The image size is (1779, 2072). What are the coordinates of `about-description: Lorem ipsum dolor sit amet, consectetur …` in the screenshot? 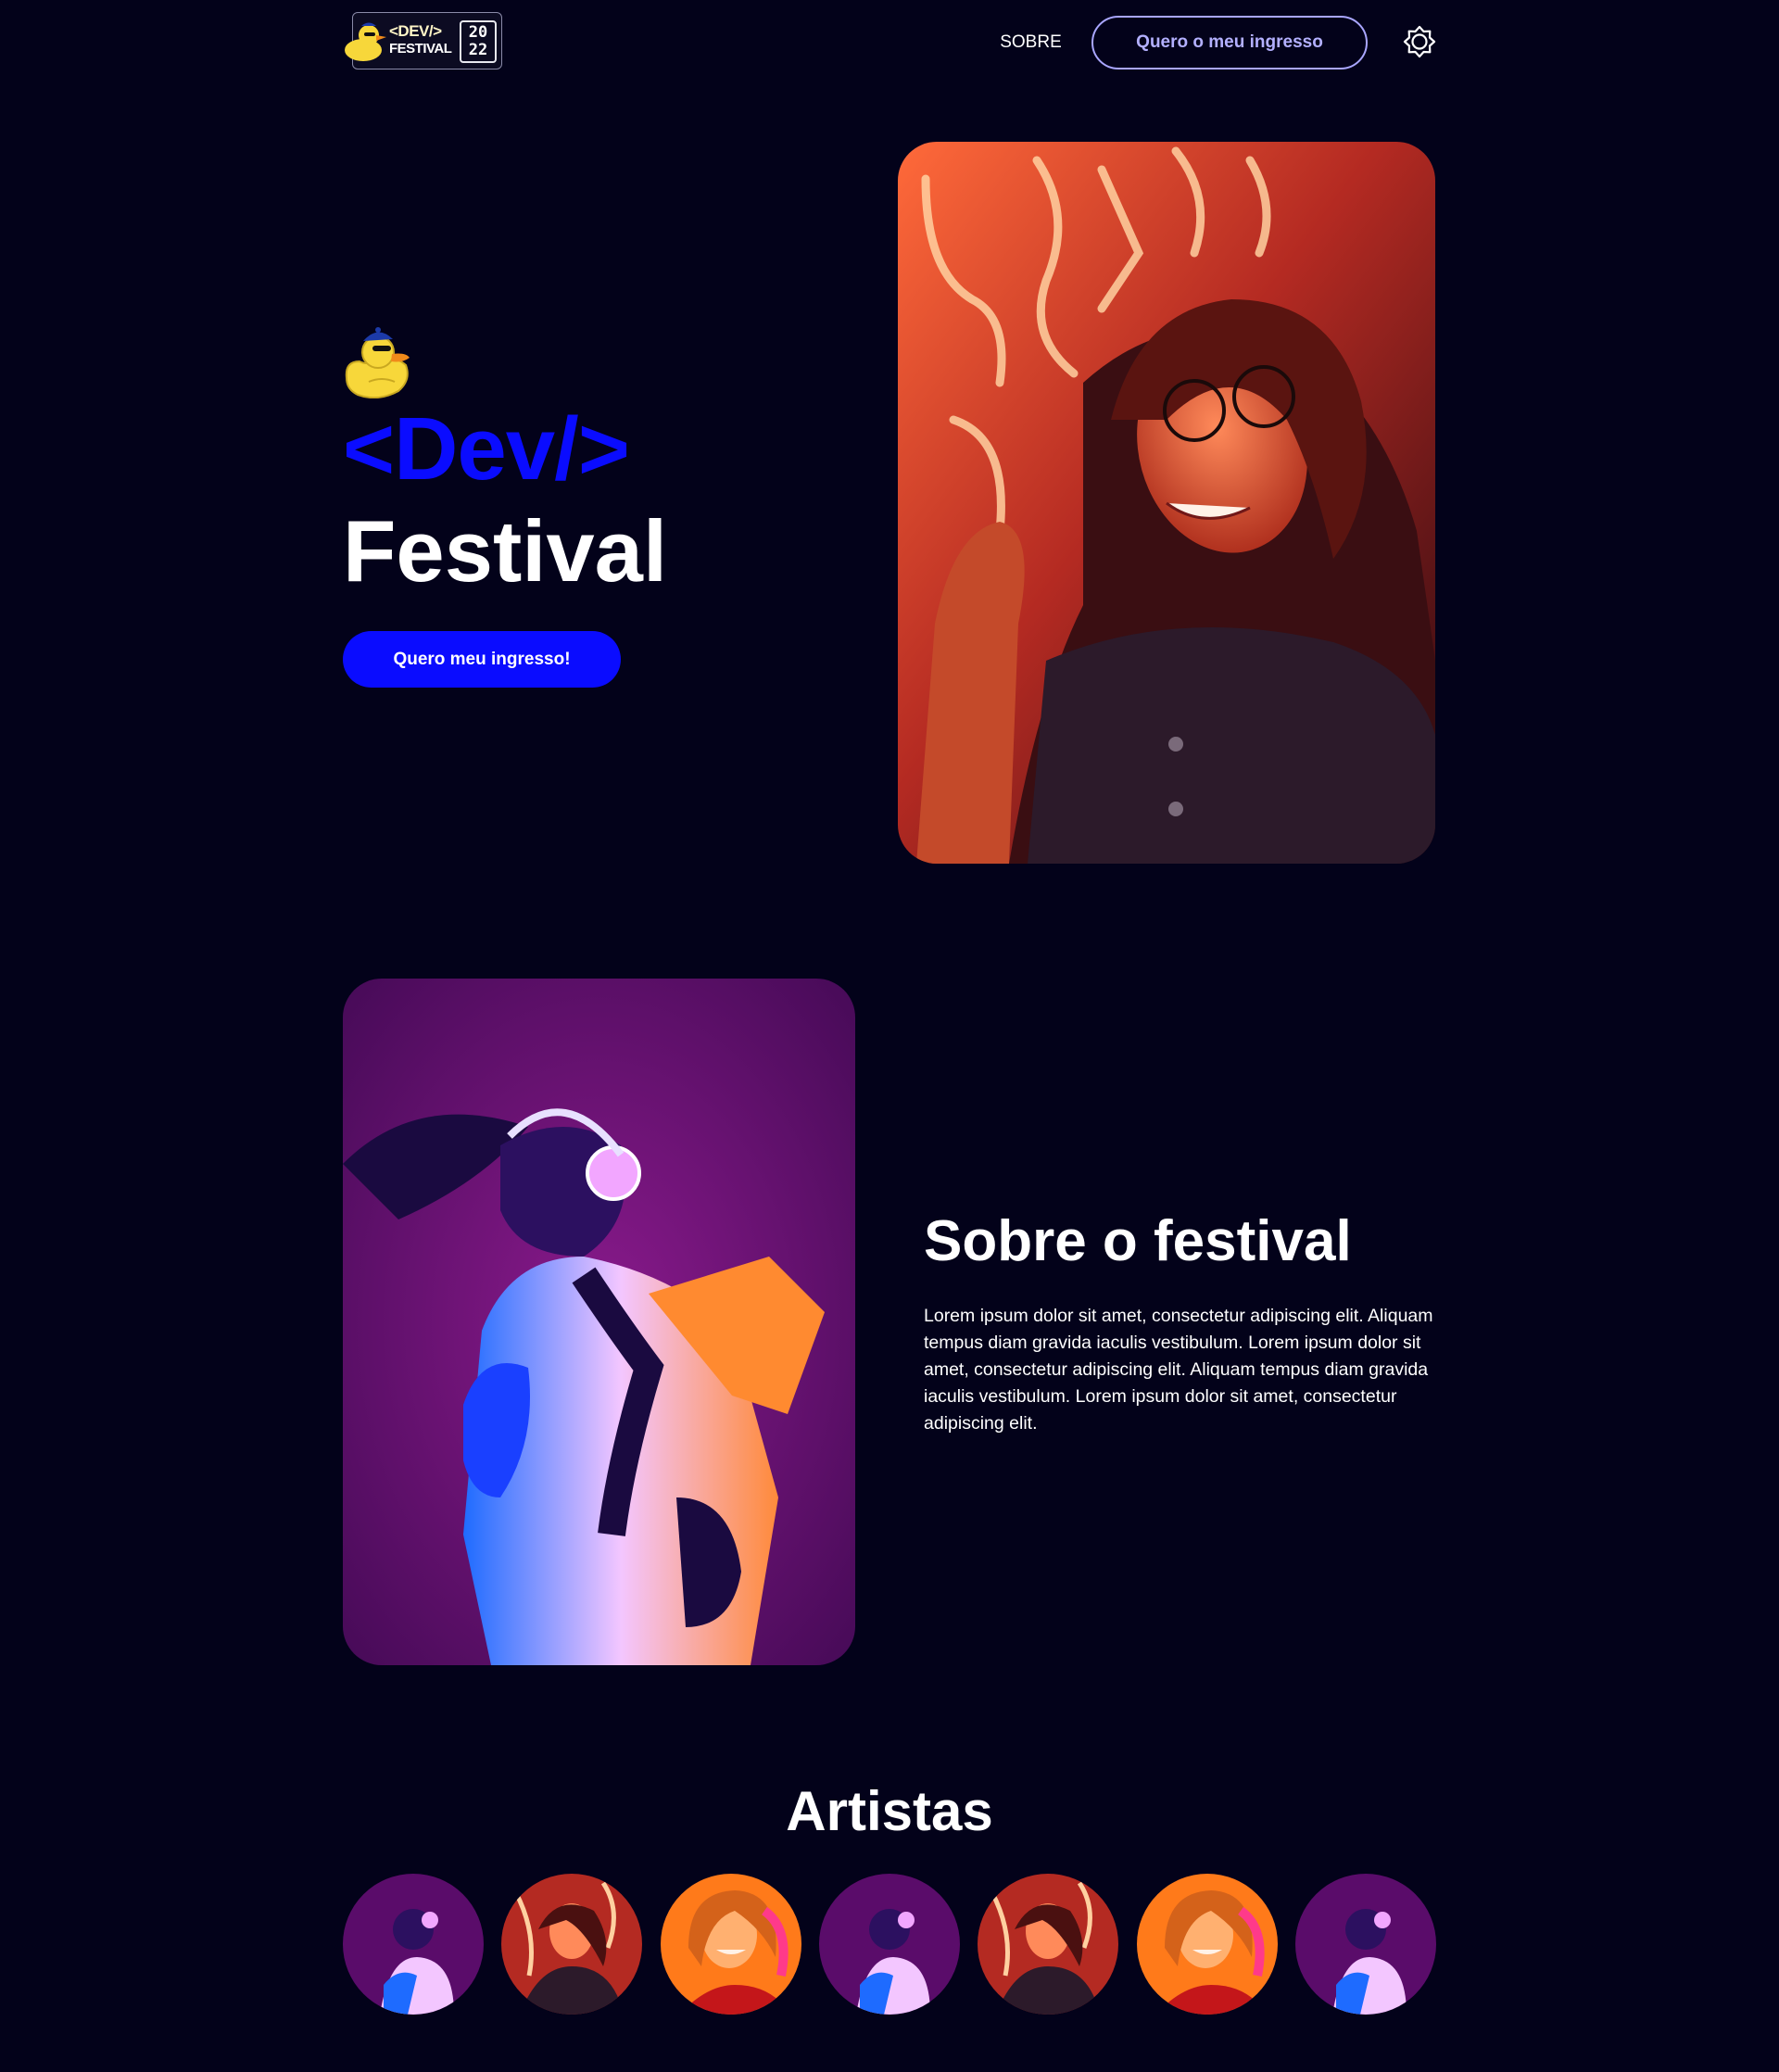 It's located at (1178, 1370).